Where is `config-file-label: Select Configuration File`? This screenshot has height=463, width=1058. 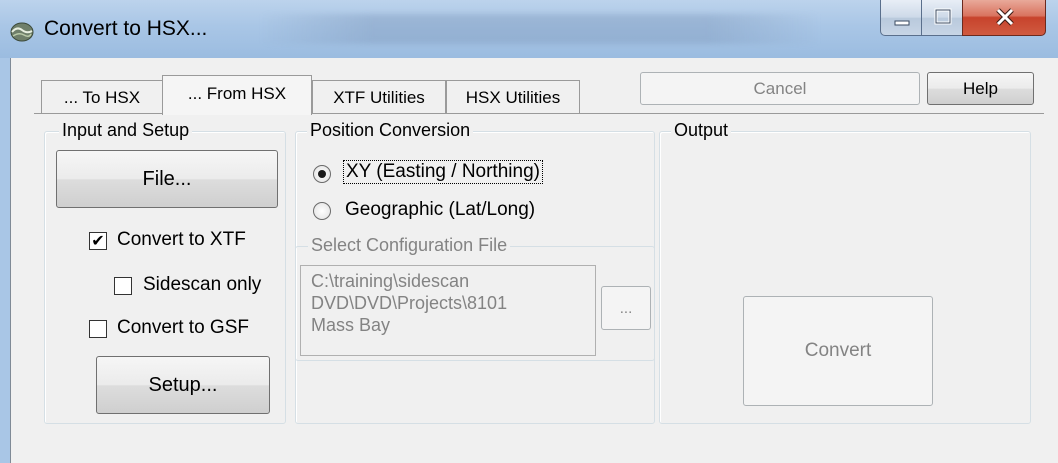 config-file-label: Select Configuration File is located at coordinates (409, 245).